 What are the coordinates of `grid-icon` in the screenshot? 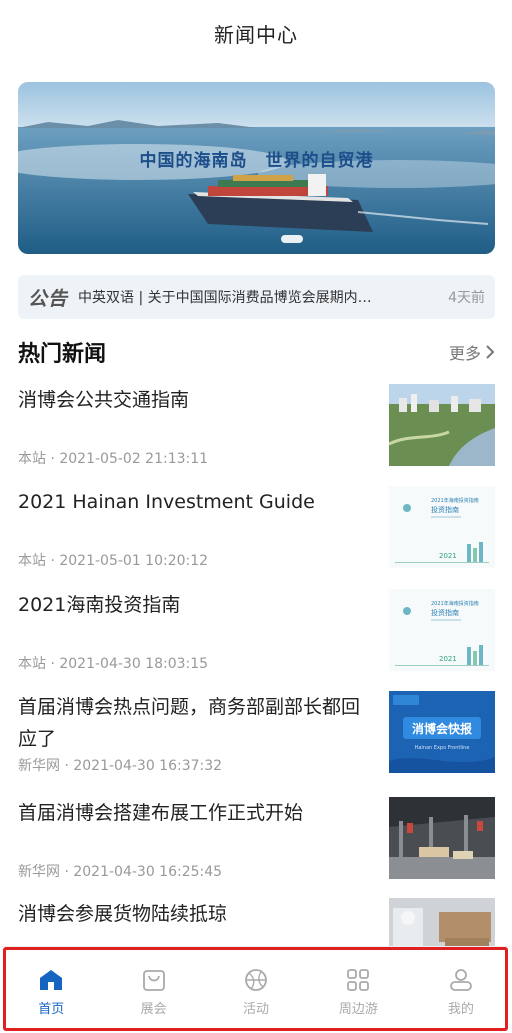 It's located at (358, 979).